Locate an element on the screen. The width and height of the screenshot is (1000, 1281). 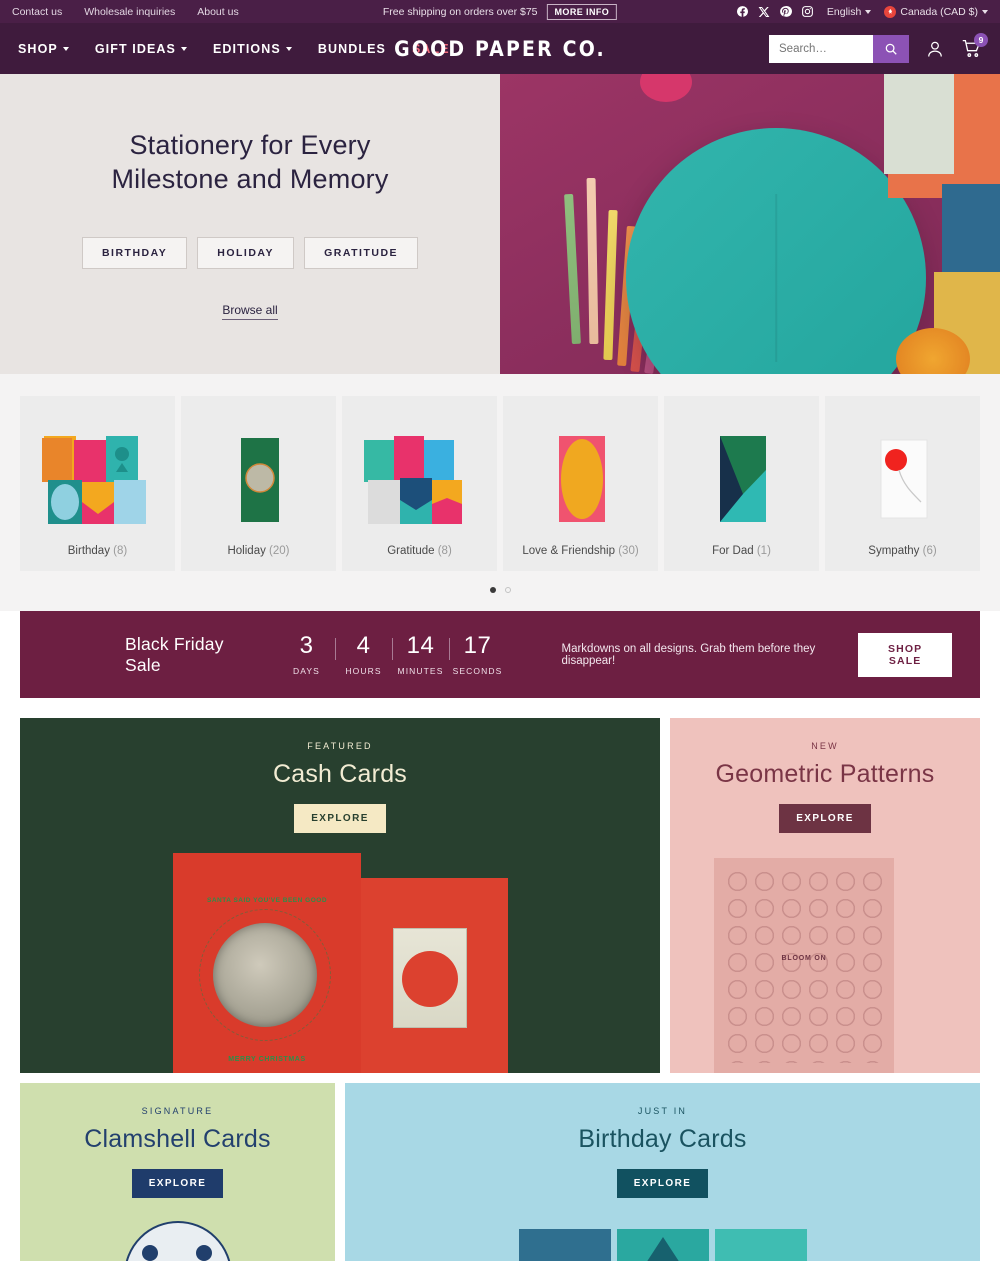
shipping-text: Free shipping on orders over $75 is located at coordinates (460, 11).